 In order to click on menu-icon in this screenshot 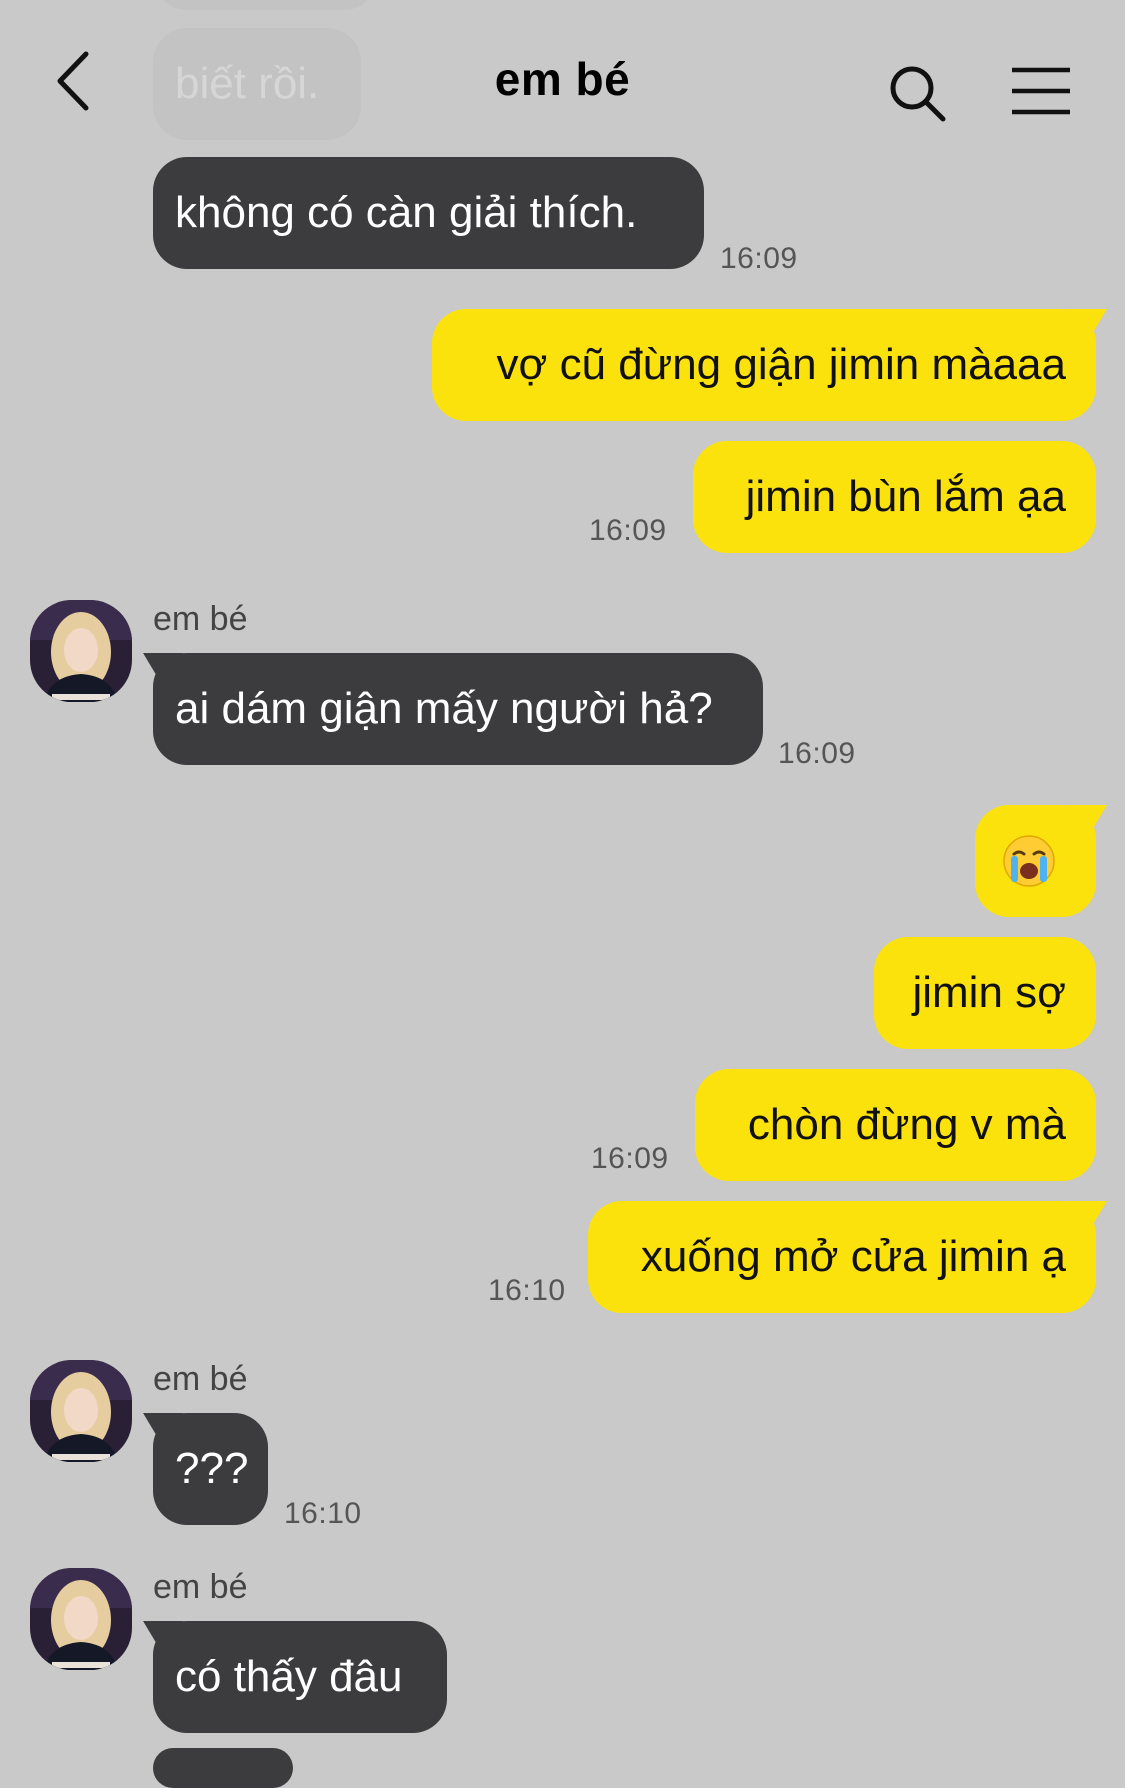, I will do `click(1041, 91)`.